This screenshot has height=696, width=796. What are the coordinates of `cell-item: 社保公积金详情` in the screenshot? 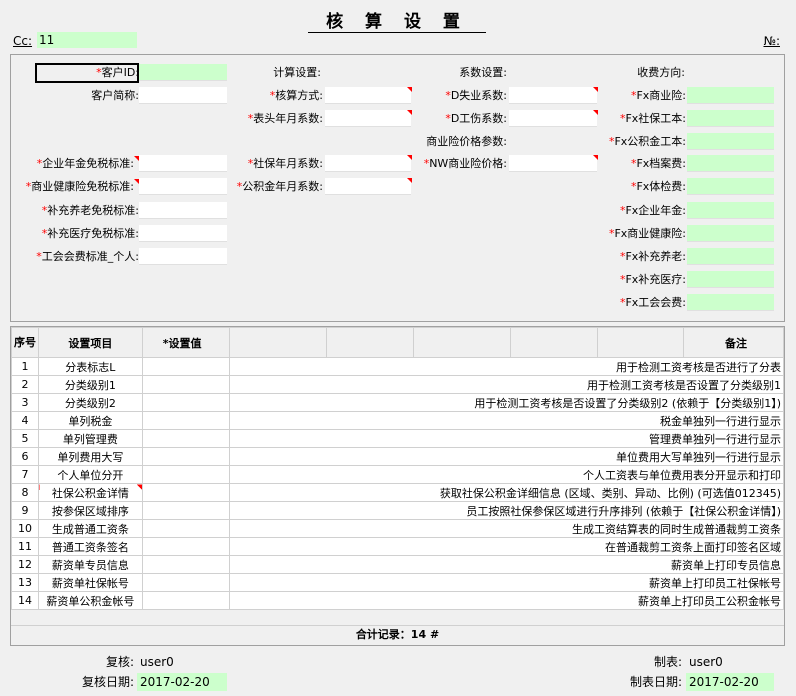 It's located at (90, 492).